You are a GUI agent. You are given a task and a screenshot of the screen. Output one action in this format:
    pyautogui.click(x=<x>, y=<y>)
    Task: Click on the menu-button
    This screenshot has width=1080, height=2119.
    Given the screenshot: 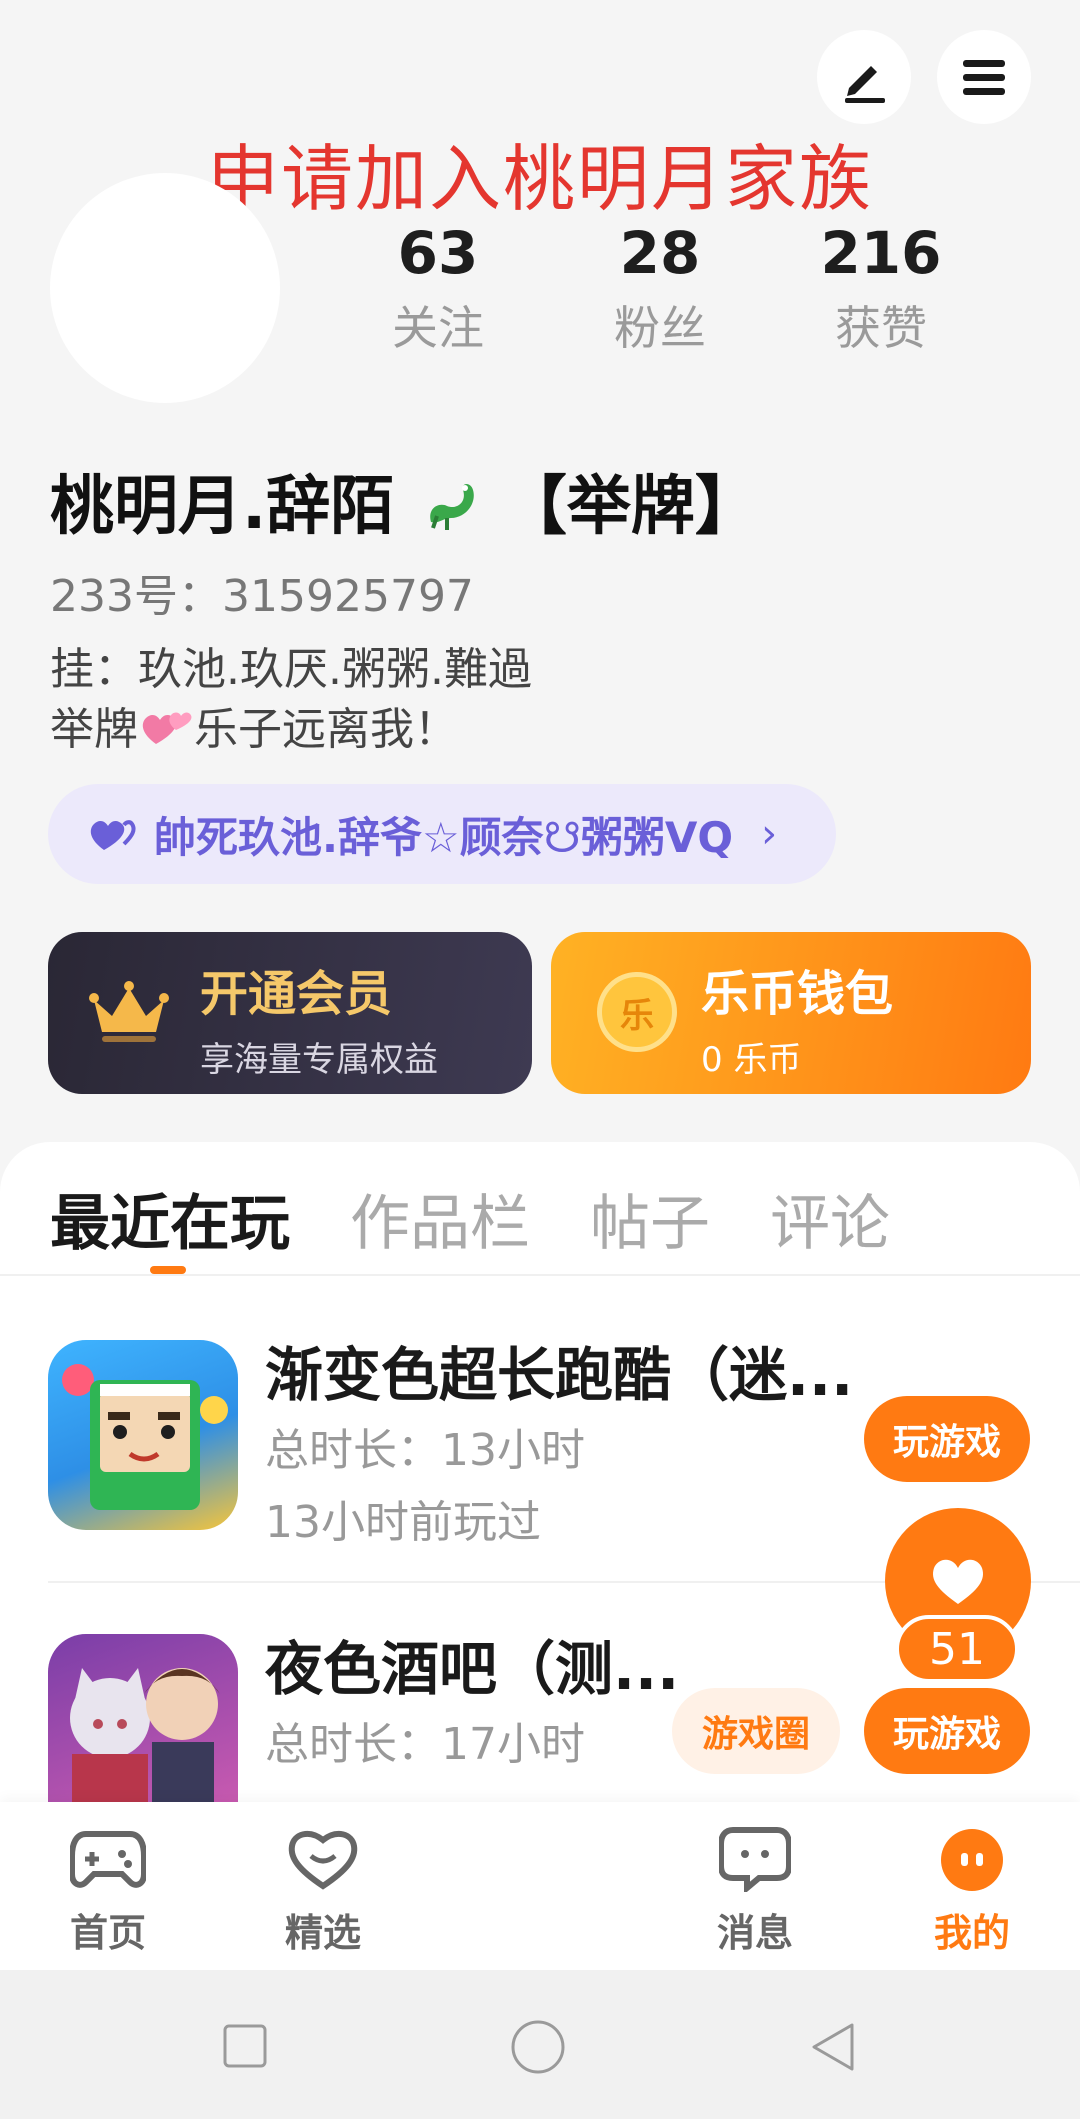 What is the action you would take?
    pyautogui.click(x=984, y=77)
    